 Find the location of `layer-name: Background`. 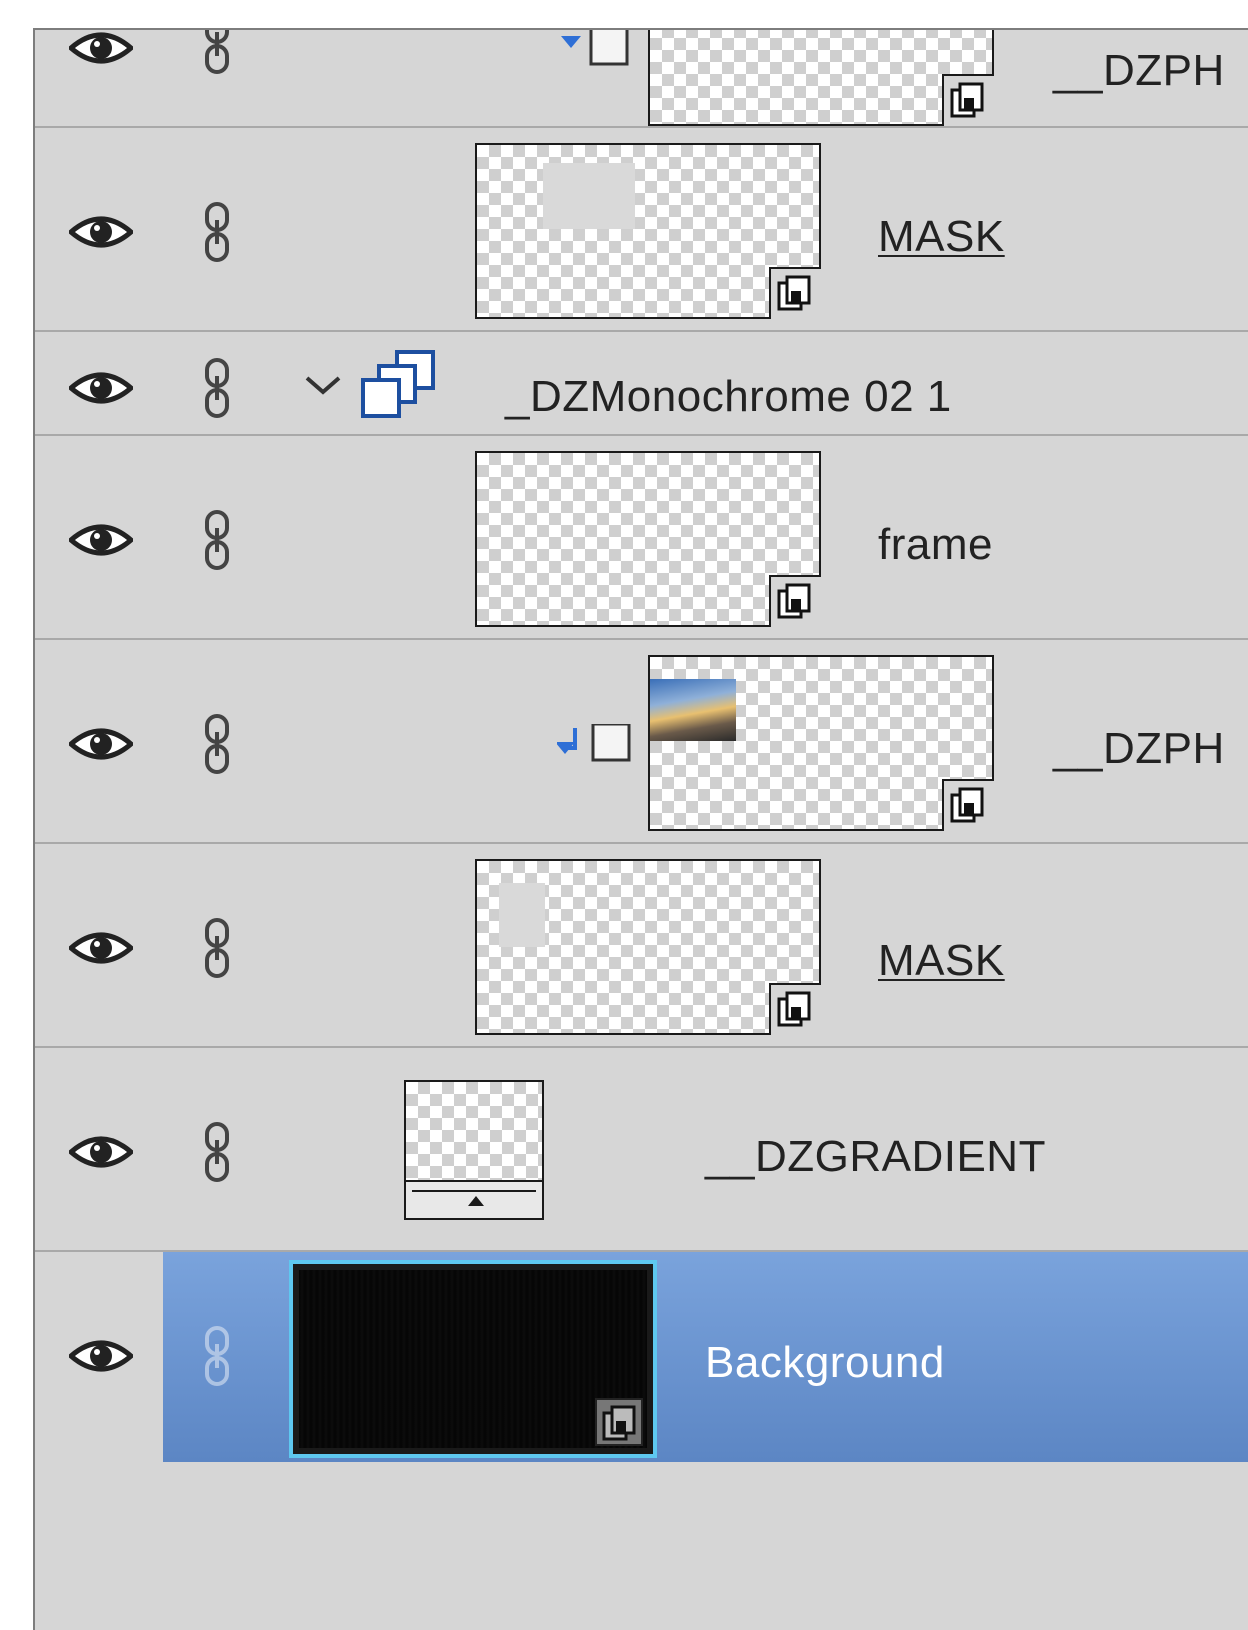

layer-name: Background is located at coordinates (825, 1363).